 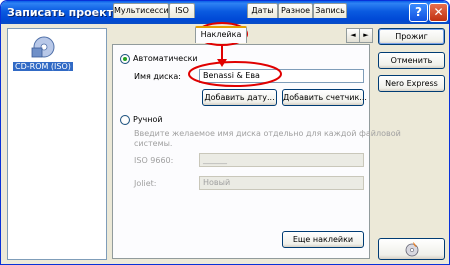 I want to click on tab-scroll-right-icon: ►, so click(x=366, y=35).